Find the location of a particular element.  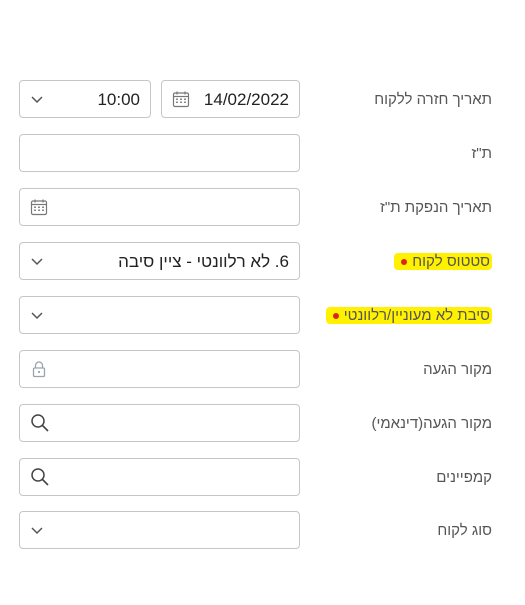

dynamic-source-input is located at coordinates (159, 423).